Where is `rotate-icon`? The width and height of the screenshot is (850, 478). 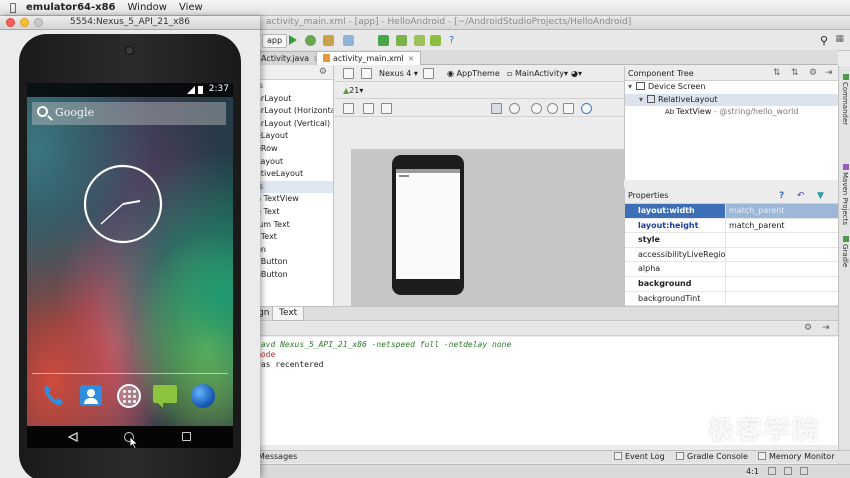
rotate-icon is located at coordinates (428, 73).